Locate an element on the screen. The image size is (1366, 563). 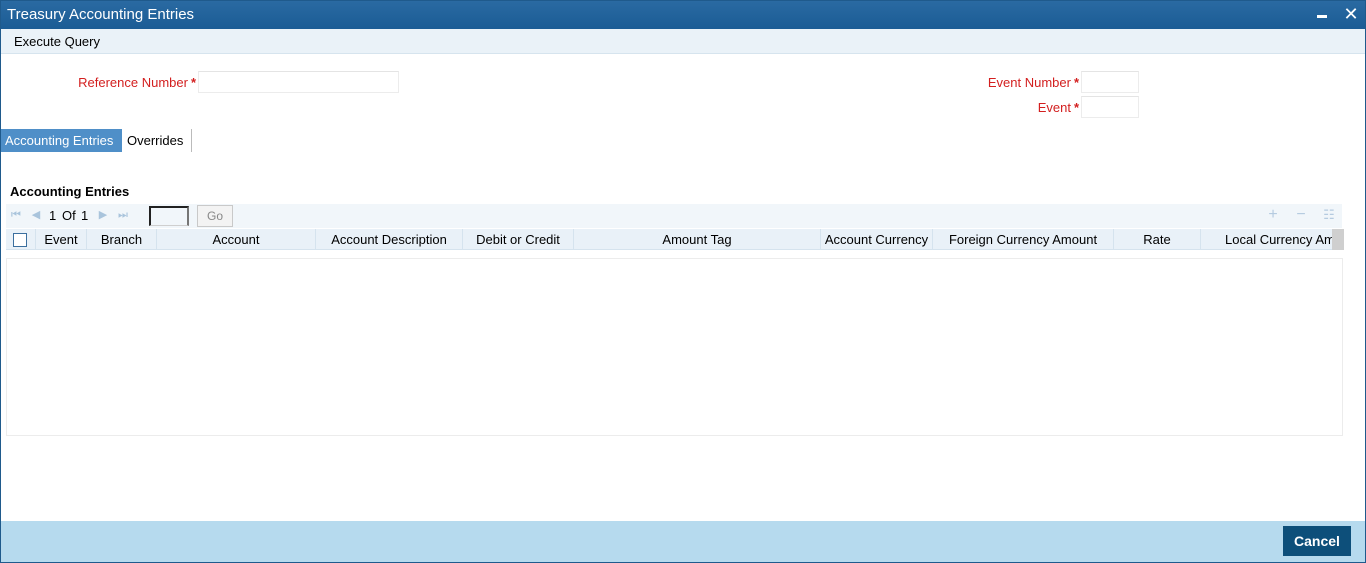
column-header-rate: Rate is located at coordinates (1157, 239).